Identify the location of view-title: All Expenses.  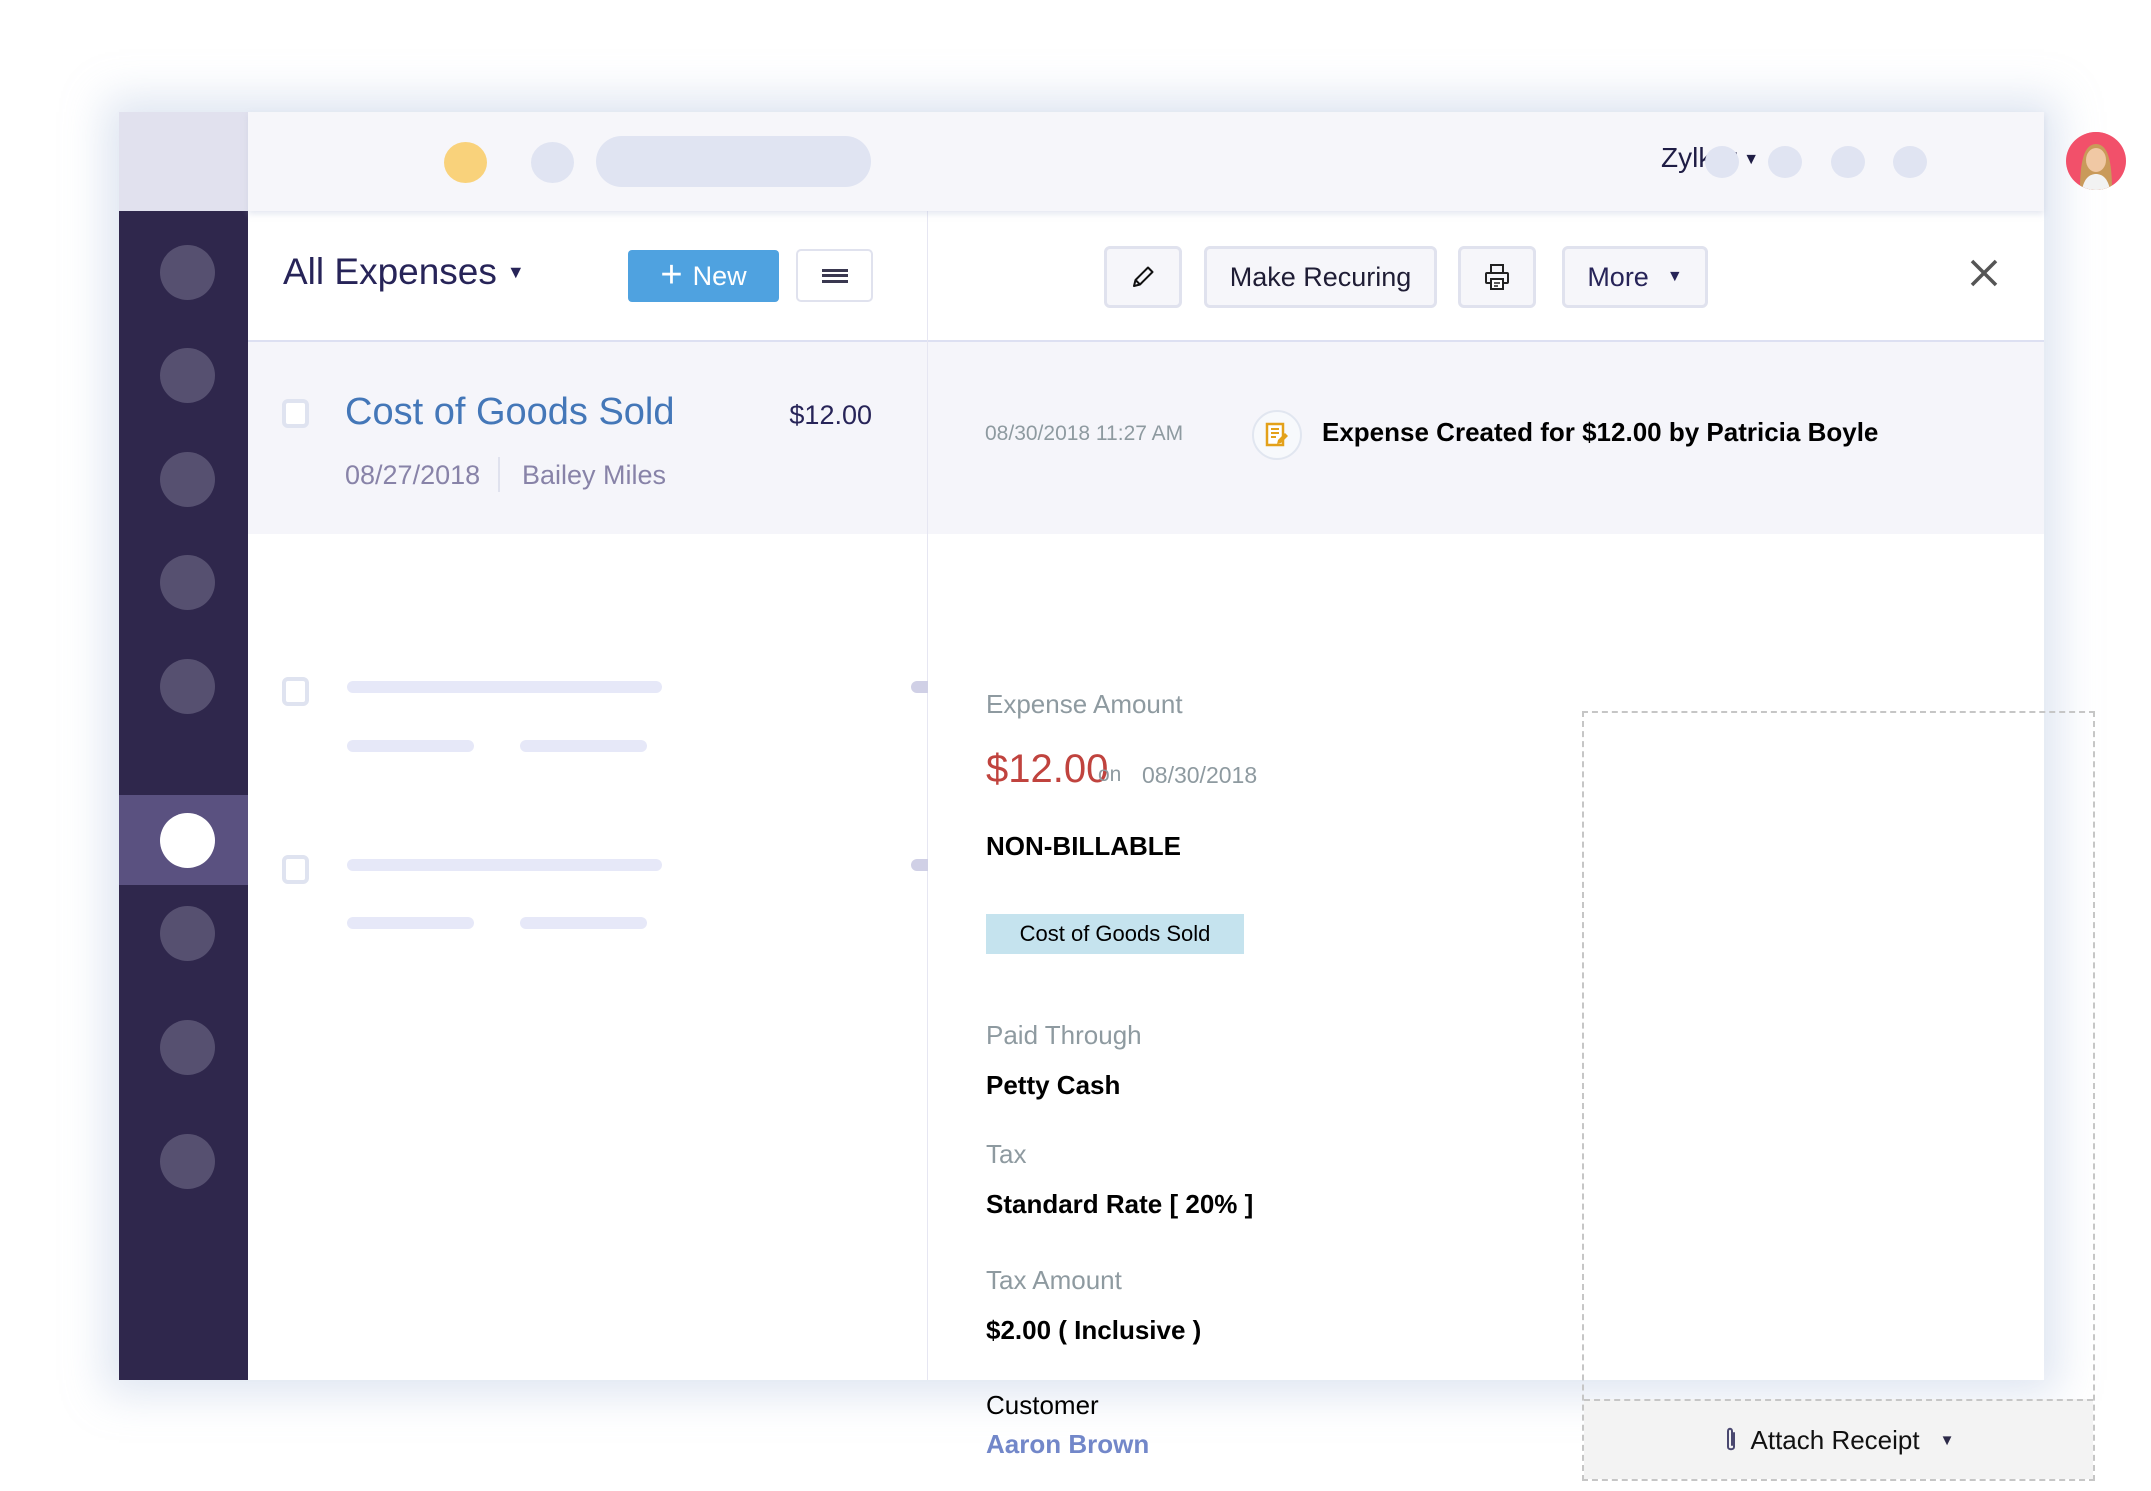
(390, 271).